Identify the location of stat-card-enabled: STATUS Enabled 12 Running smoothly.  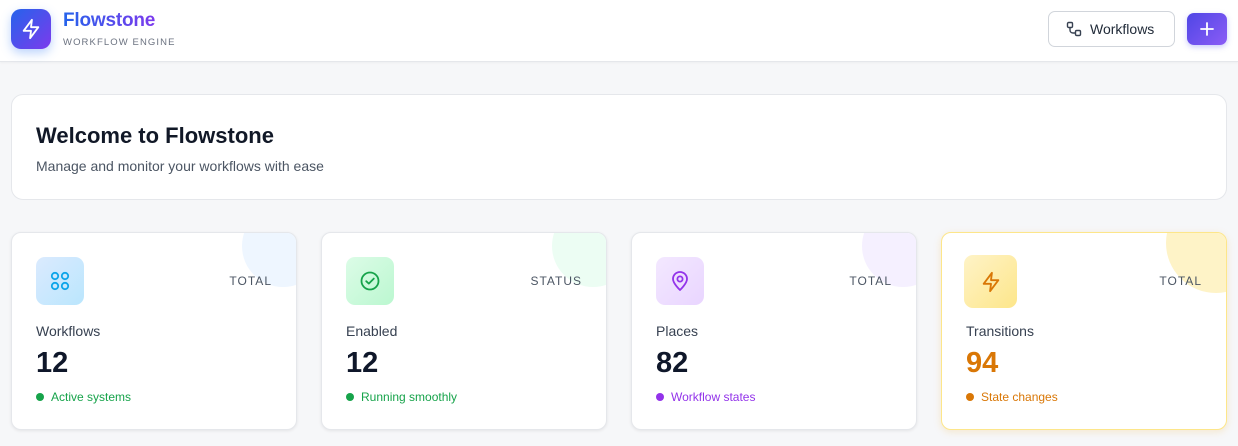
(464, 331).